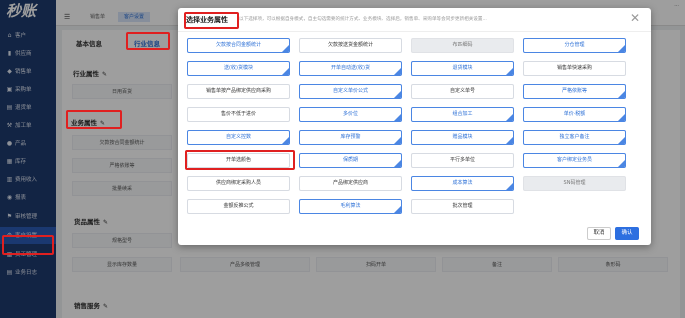 The image size is (685, 318). I want to click on confirm-button: 确认, so click(627, 233).